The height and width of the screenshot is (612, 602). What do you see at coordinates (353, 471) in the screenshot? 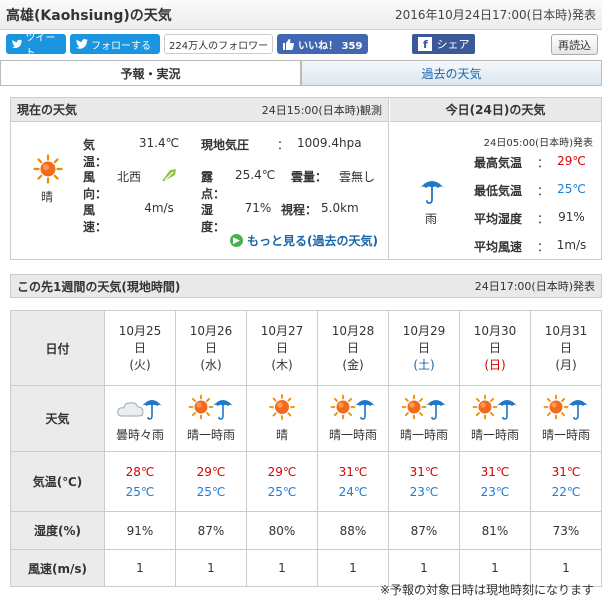
I see `forecast-high-temp: 31℃` at bounding box center [353, 471].